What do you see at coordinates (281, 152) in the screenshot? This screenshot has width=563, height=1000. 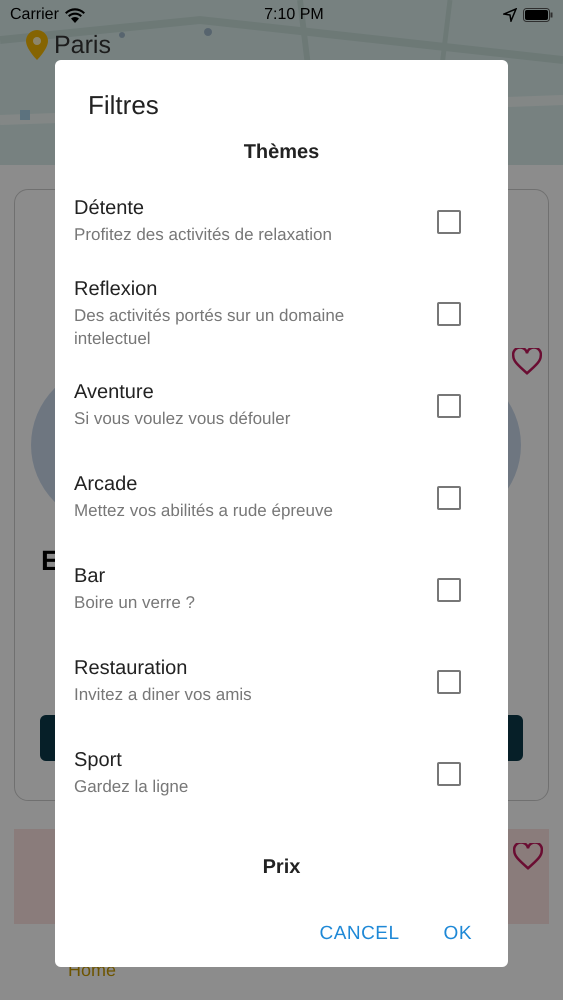 I see `section-heading: Thèmes` at bounding box center [281, 152].